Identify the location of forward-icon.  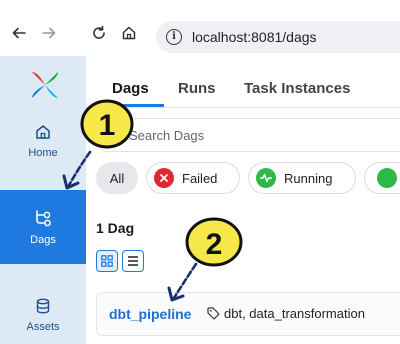
(49, 33).